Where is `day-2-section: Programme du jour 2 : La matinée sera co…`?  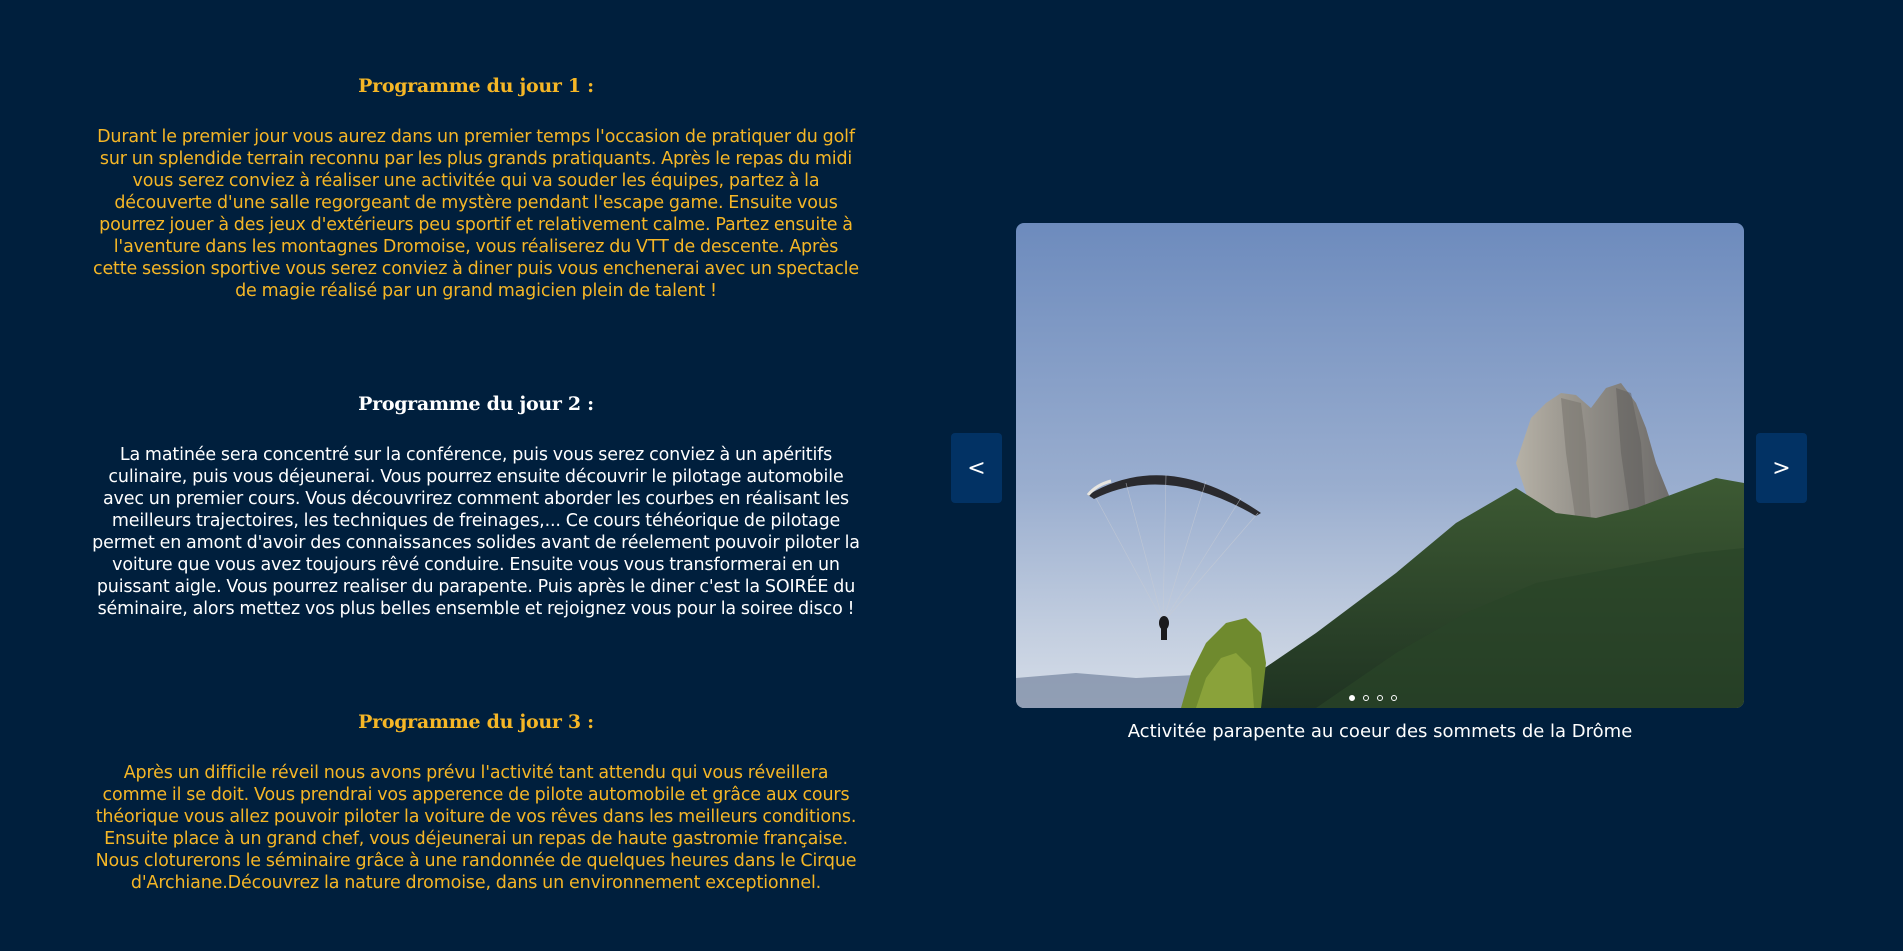 day-2-section: Programme du jour 2 : La matinée sera co… is located at coordinates (476, 506).